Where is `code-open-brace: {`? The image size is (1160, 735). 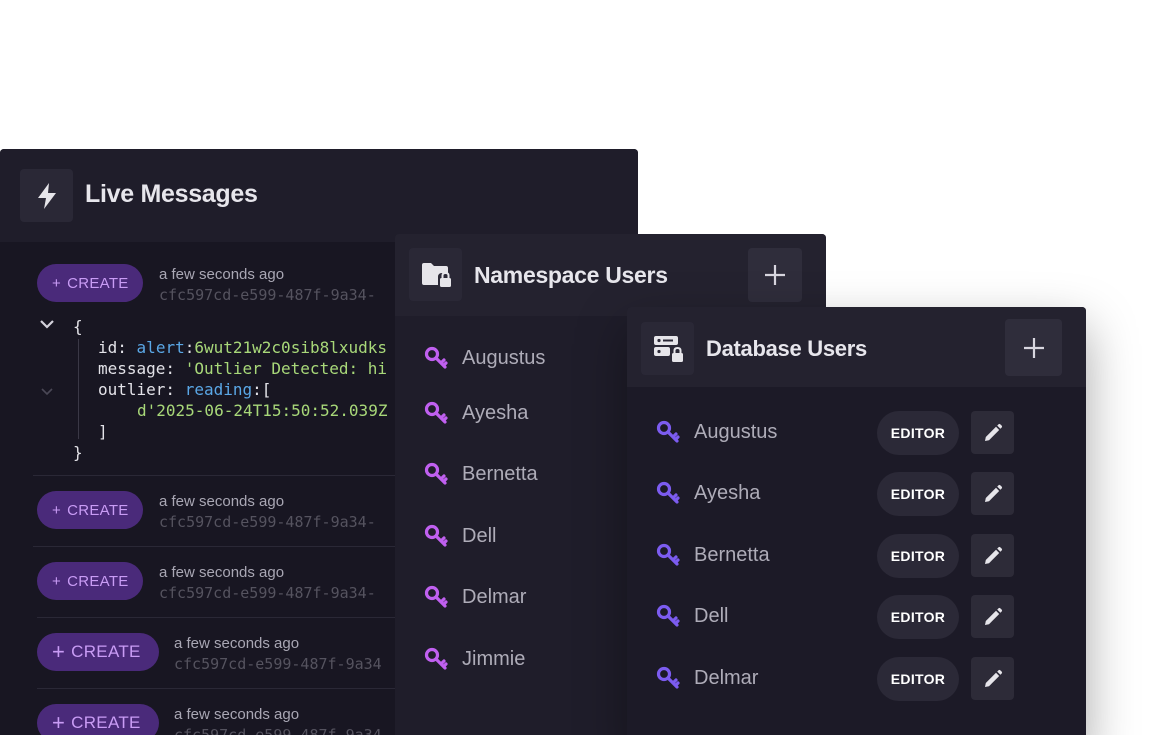
code-open-brace: { is located at coordinates (78, 326).